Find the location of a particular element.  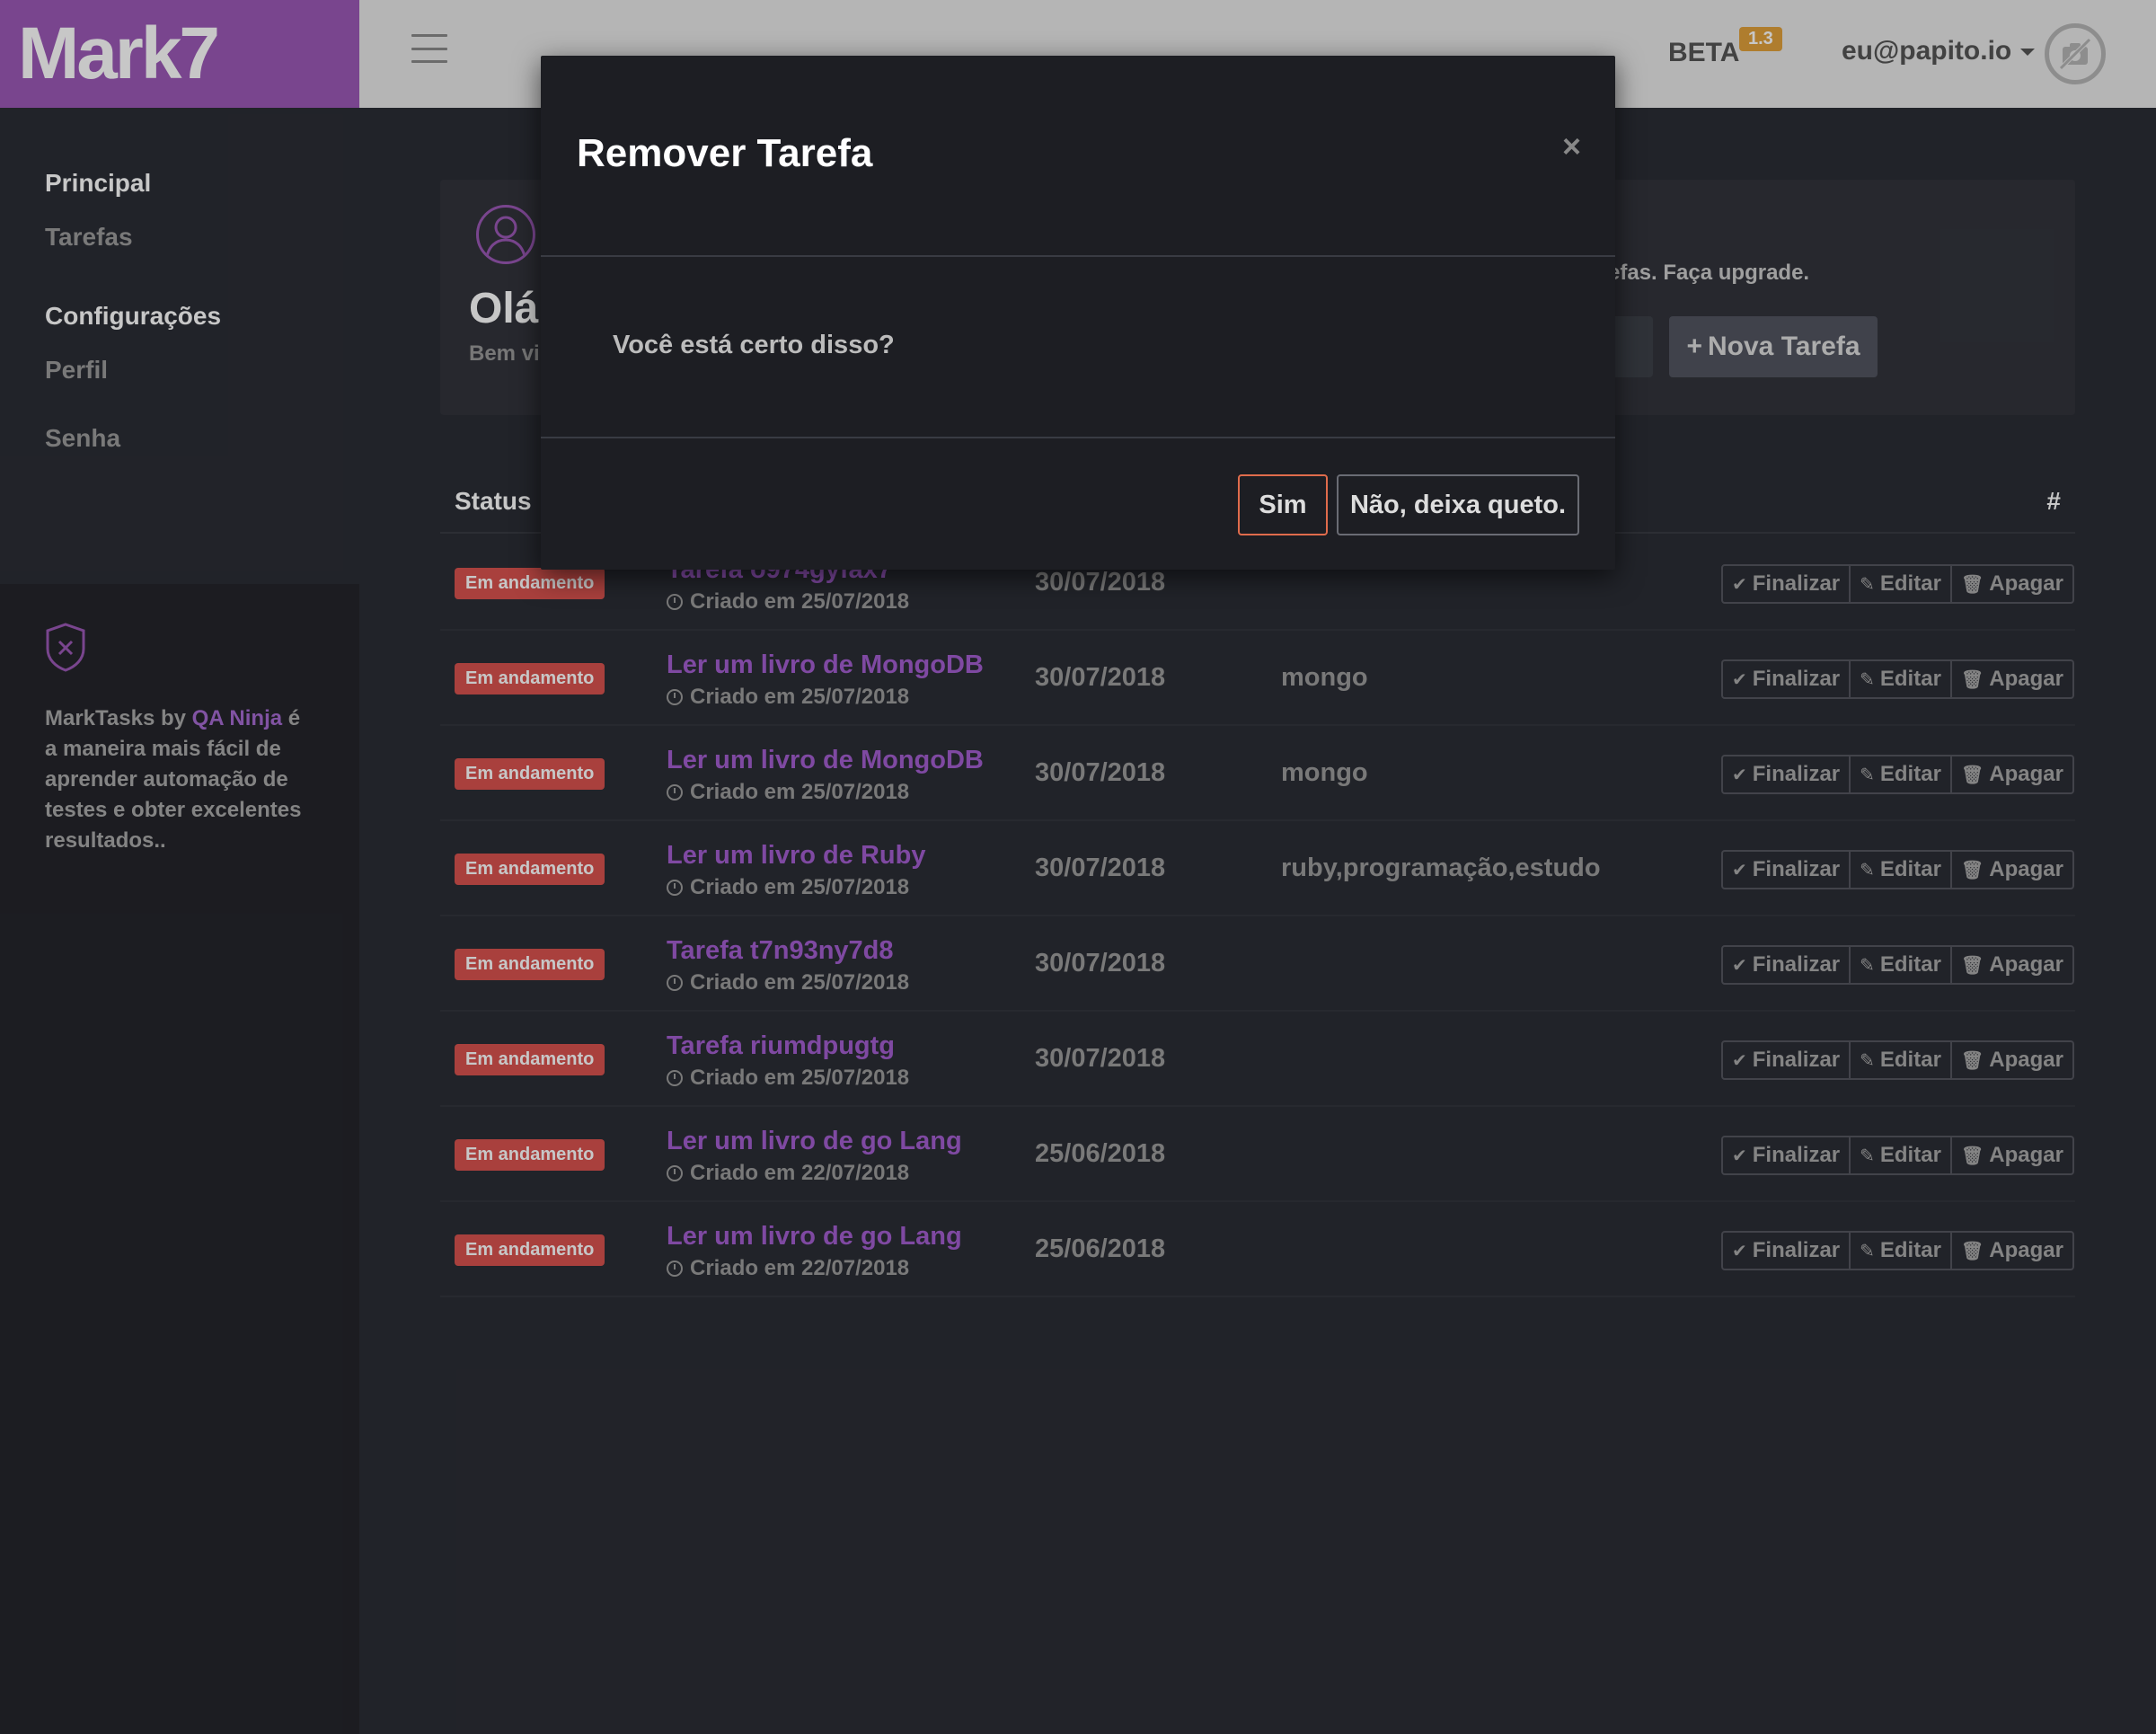

confirm-no-button: Não, deixa queto. is located at coordinates (1458, 504).